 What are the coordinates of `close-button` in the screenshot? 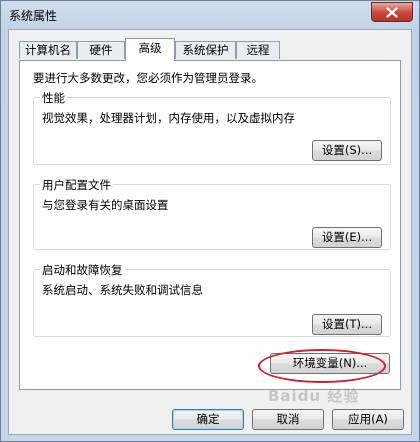 It's located at (392, 12).